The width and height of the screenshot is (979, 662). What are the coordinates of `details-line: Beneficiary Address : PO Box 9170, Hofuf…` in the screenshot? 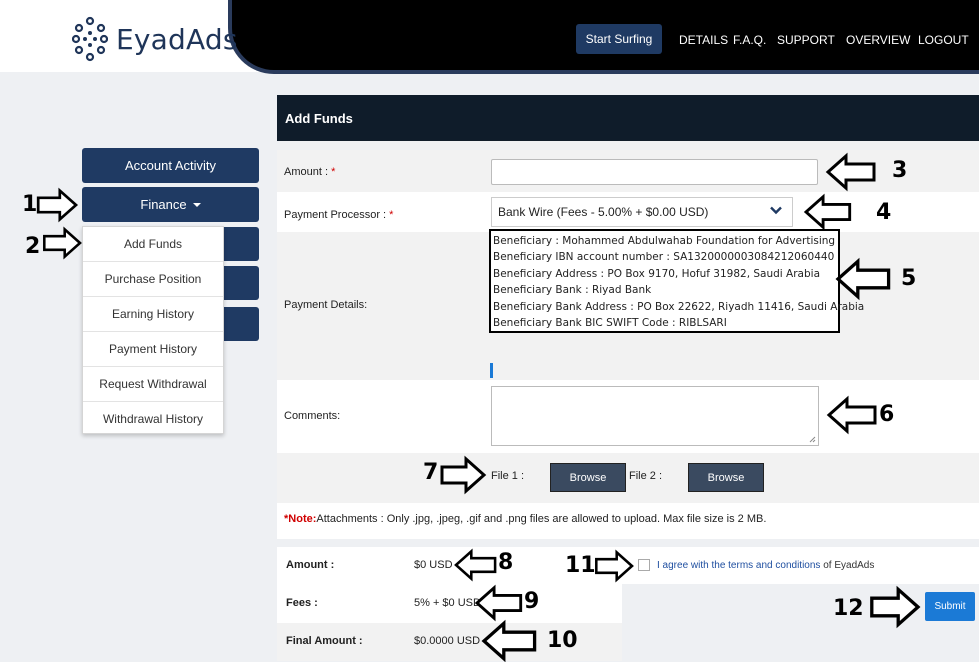 It's located at (657, 273).